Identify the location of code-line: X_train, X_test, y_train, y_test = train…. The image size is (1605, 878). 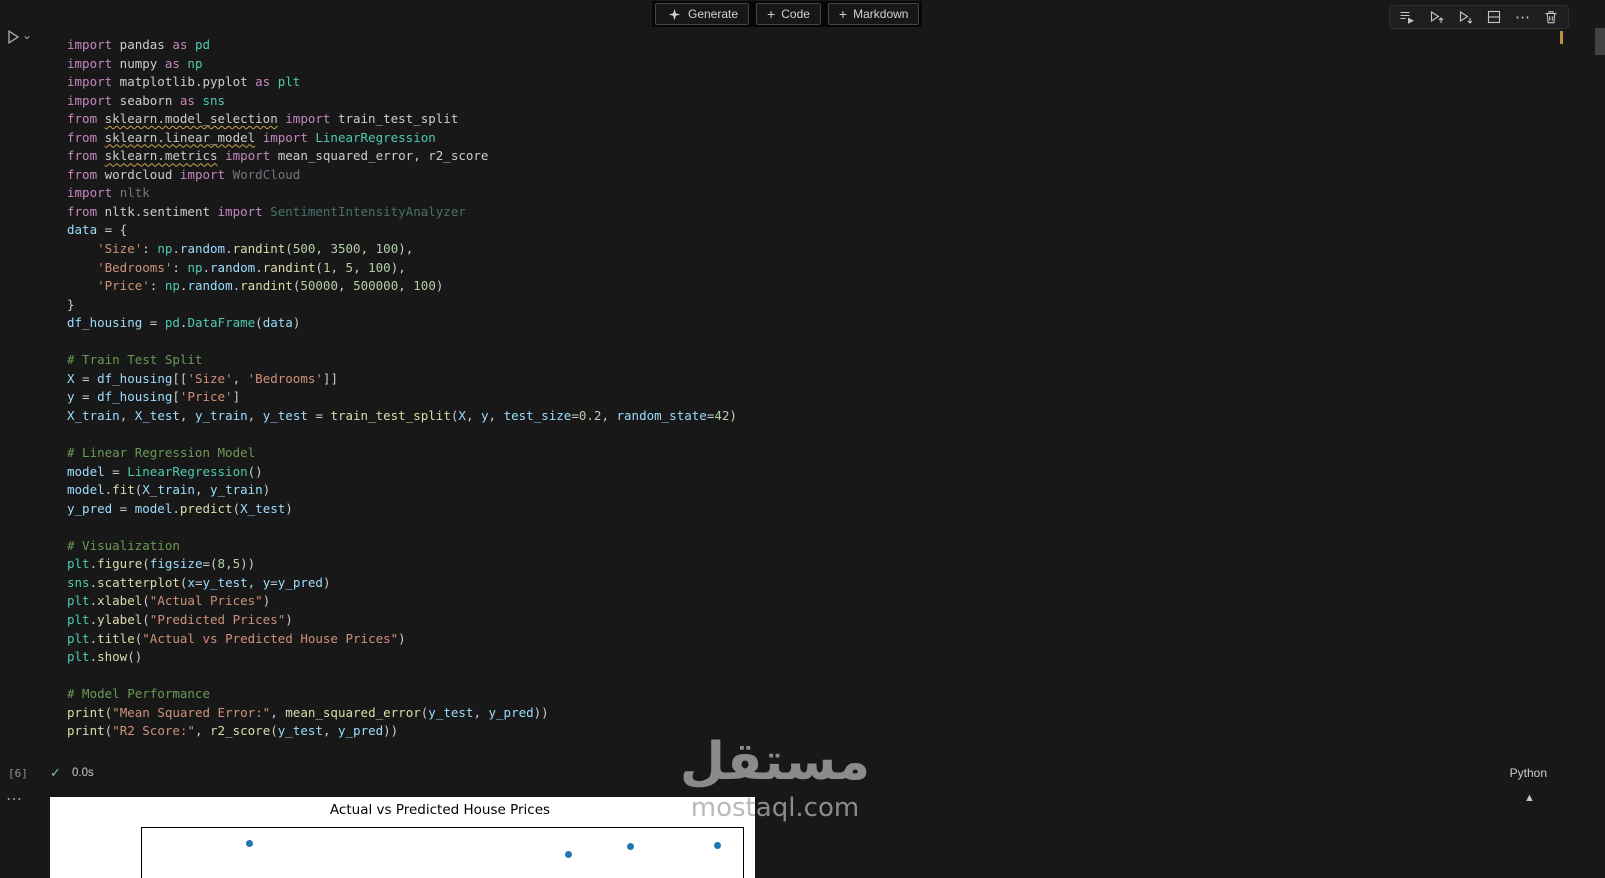
(402, 416).